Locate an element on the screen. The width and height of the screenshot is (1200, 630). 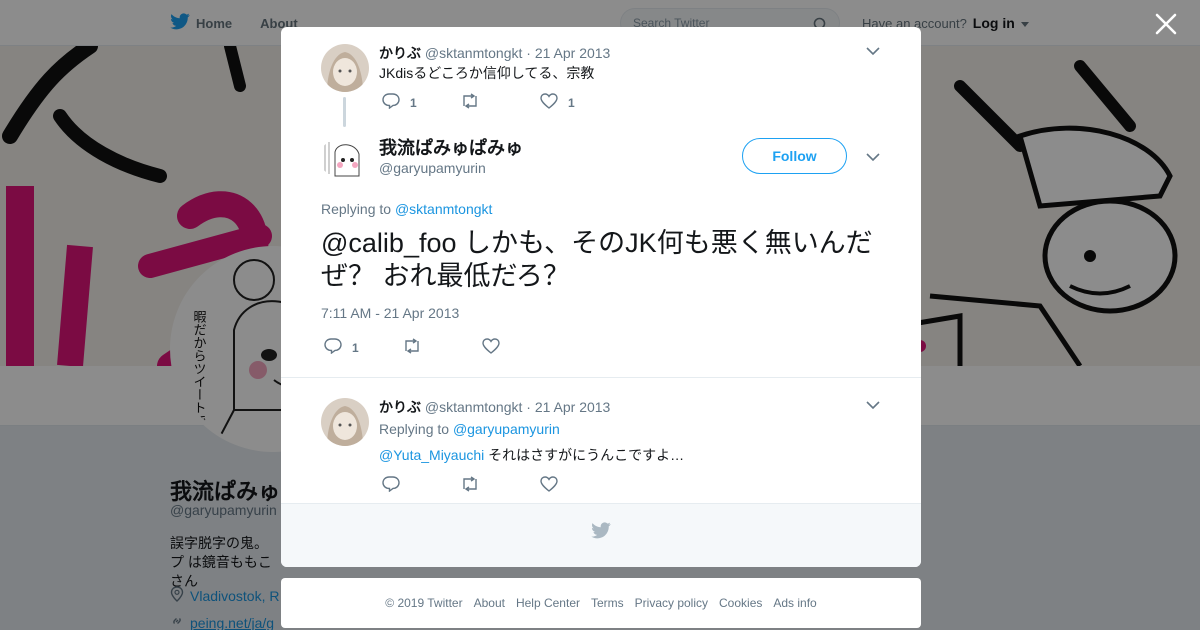
copyright-text: © 2019 Twitter is located at coordinates (424, 603).